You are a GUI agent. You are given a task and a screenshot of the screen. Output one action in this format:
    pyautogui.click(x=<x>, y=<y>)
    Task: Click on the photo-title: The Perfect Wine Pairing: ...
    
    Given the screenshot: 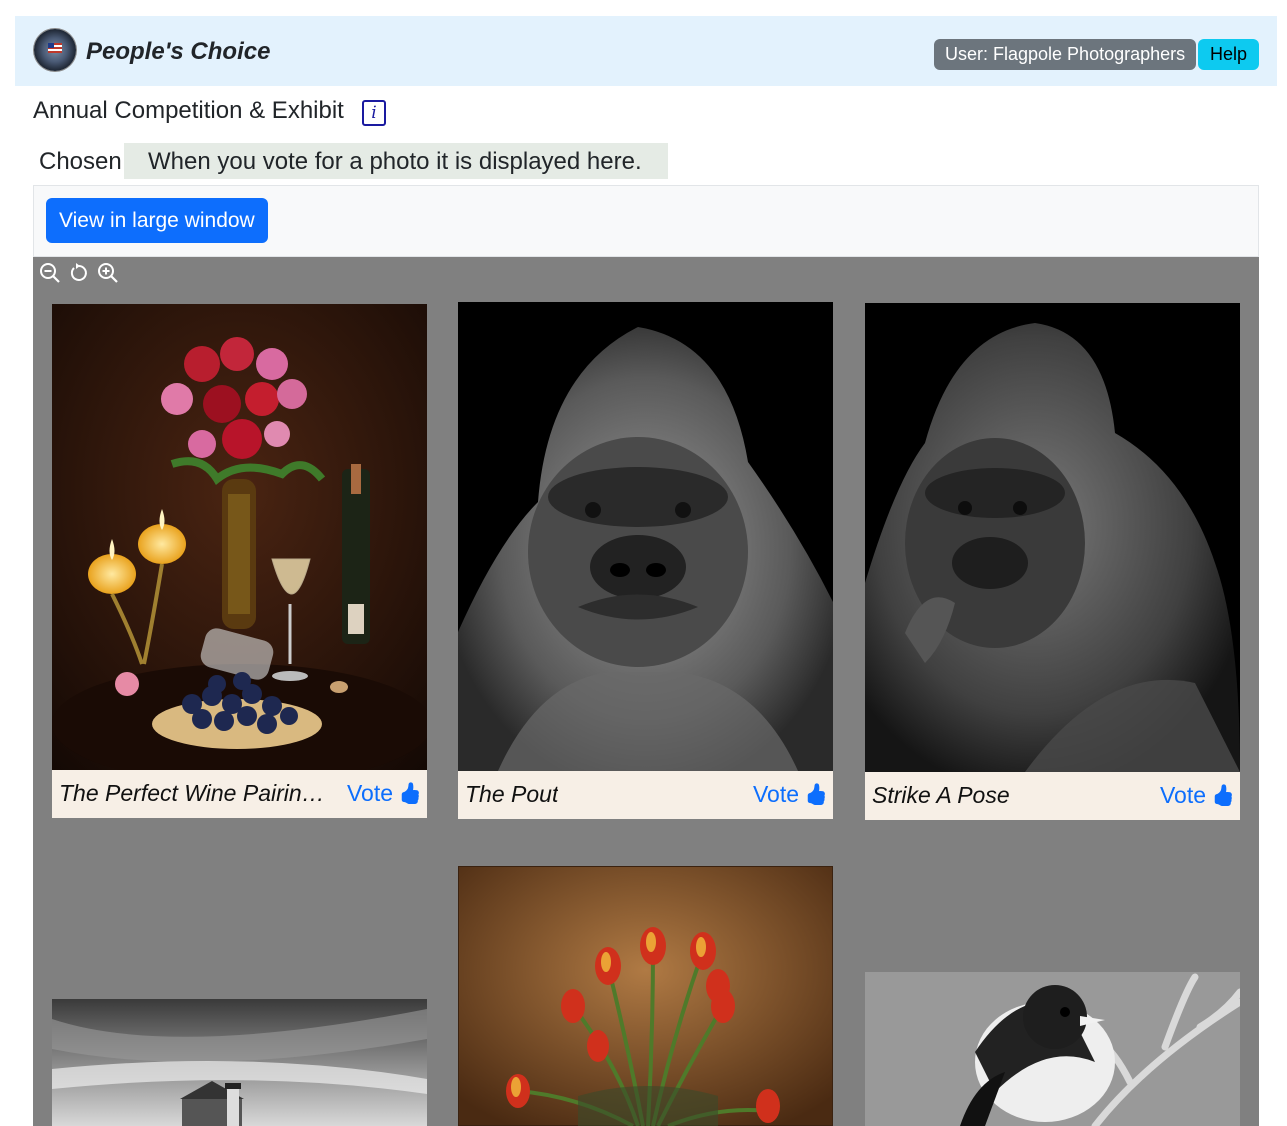 What is the action you would take?
    pyautogui.click(x=196, y=793)
    